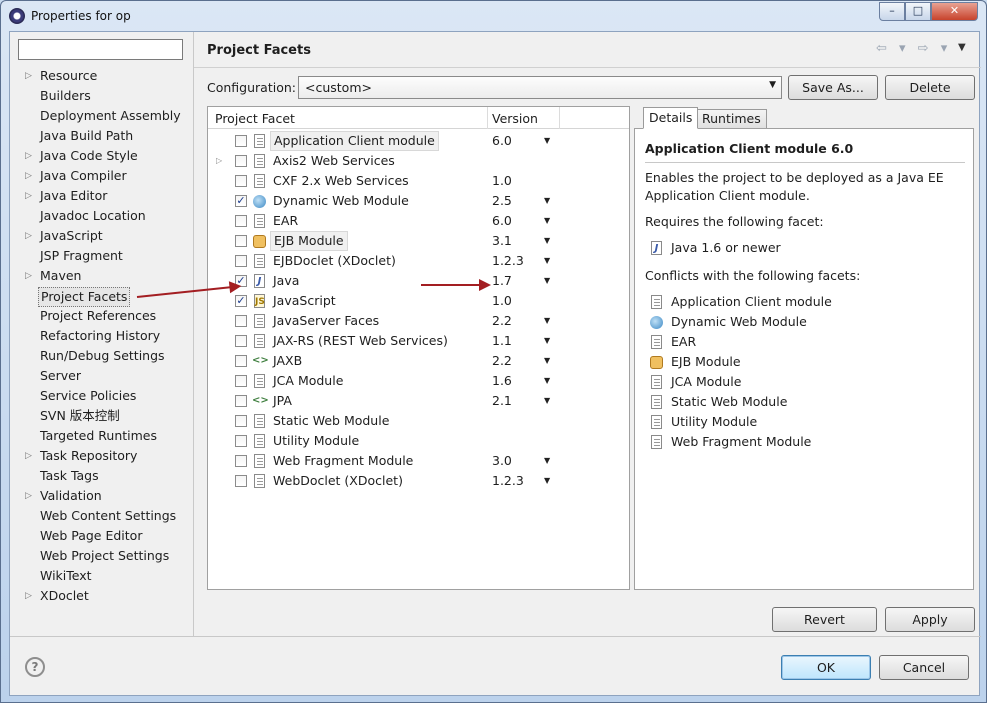  I want to click on facet-version: 2.1, so click(502, 401).